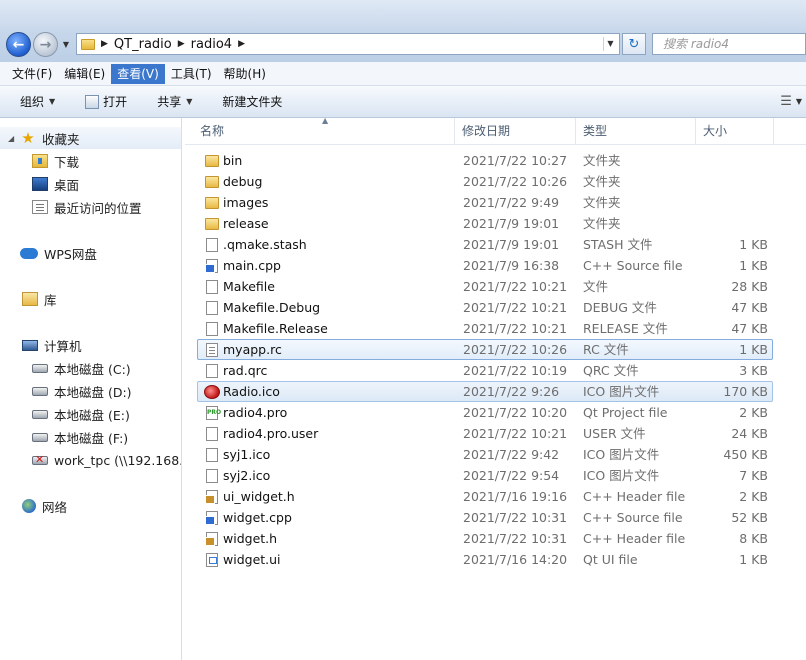 The image size is (806, 660). What do you see at coordinates (67, 185) in the screenshot?
I see `sidebar-item-label: 桌面` at bounding box center [67, 185].